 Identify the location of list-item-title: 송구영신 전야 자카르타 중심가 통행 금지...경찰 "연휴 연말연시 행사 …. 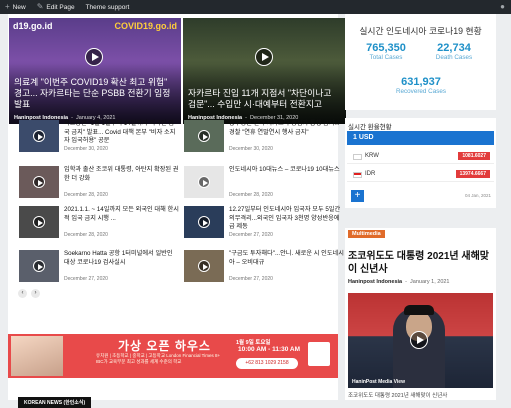
(286, 128).